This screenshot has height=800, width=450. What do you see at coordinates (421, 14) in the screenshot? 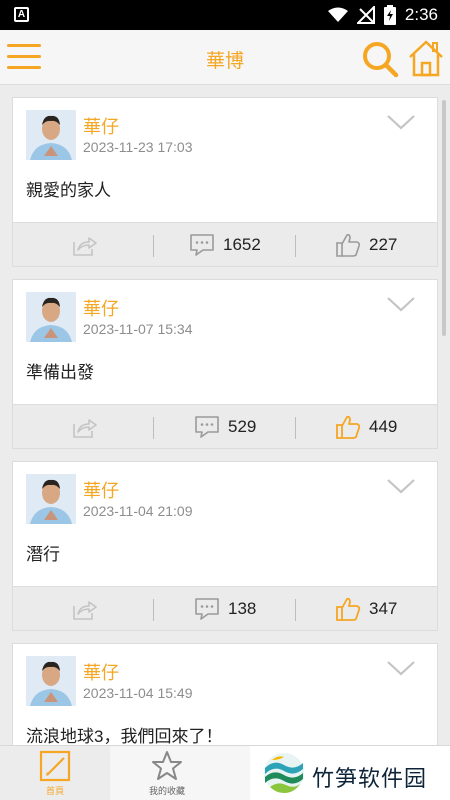
I see `clock: 2:36` at bounding box center [421, 14].